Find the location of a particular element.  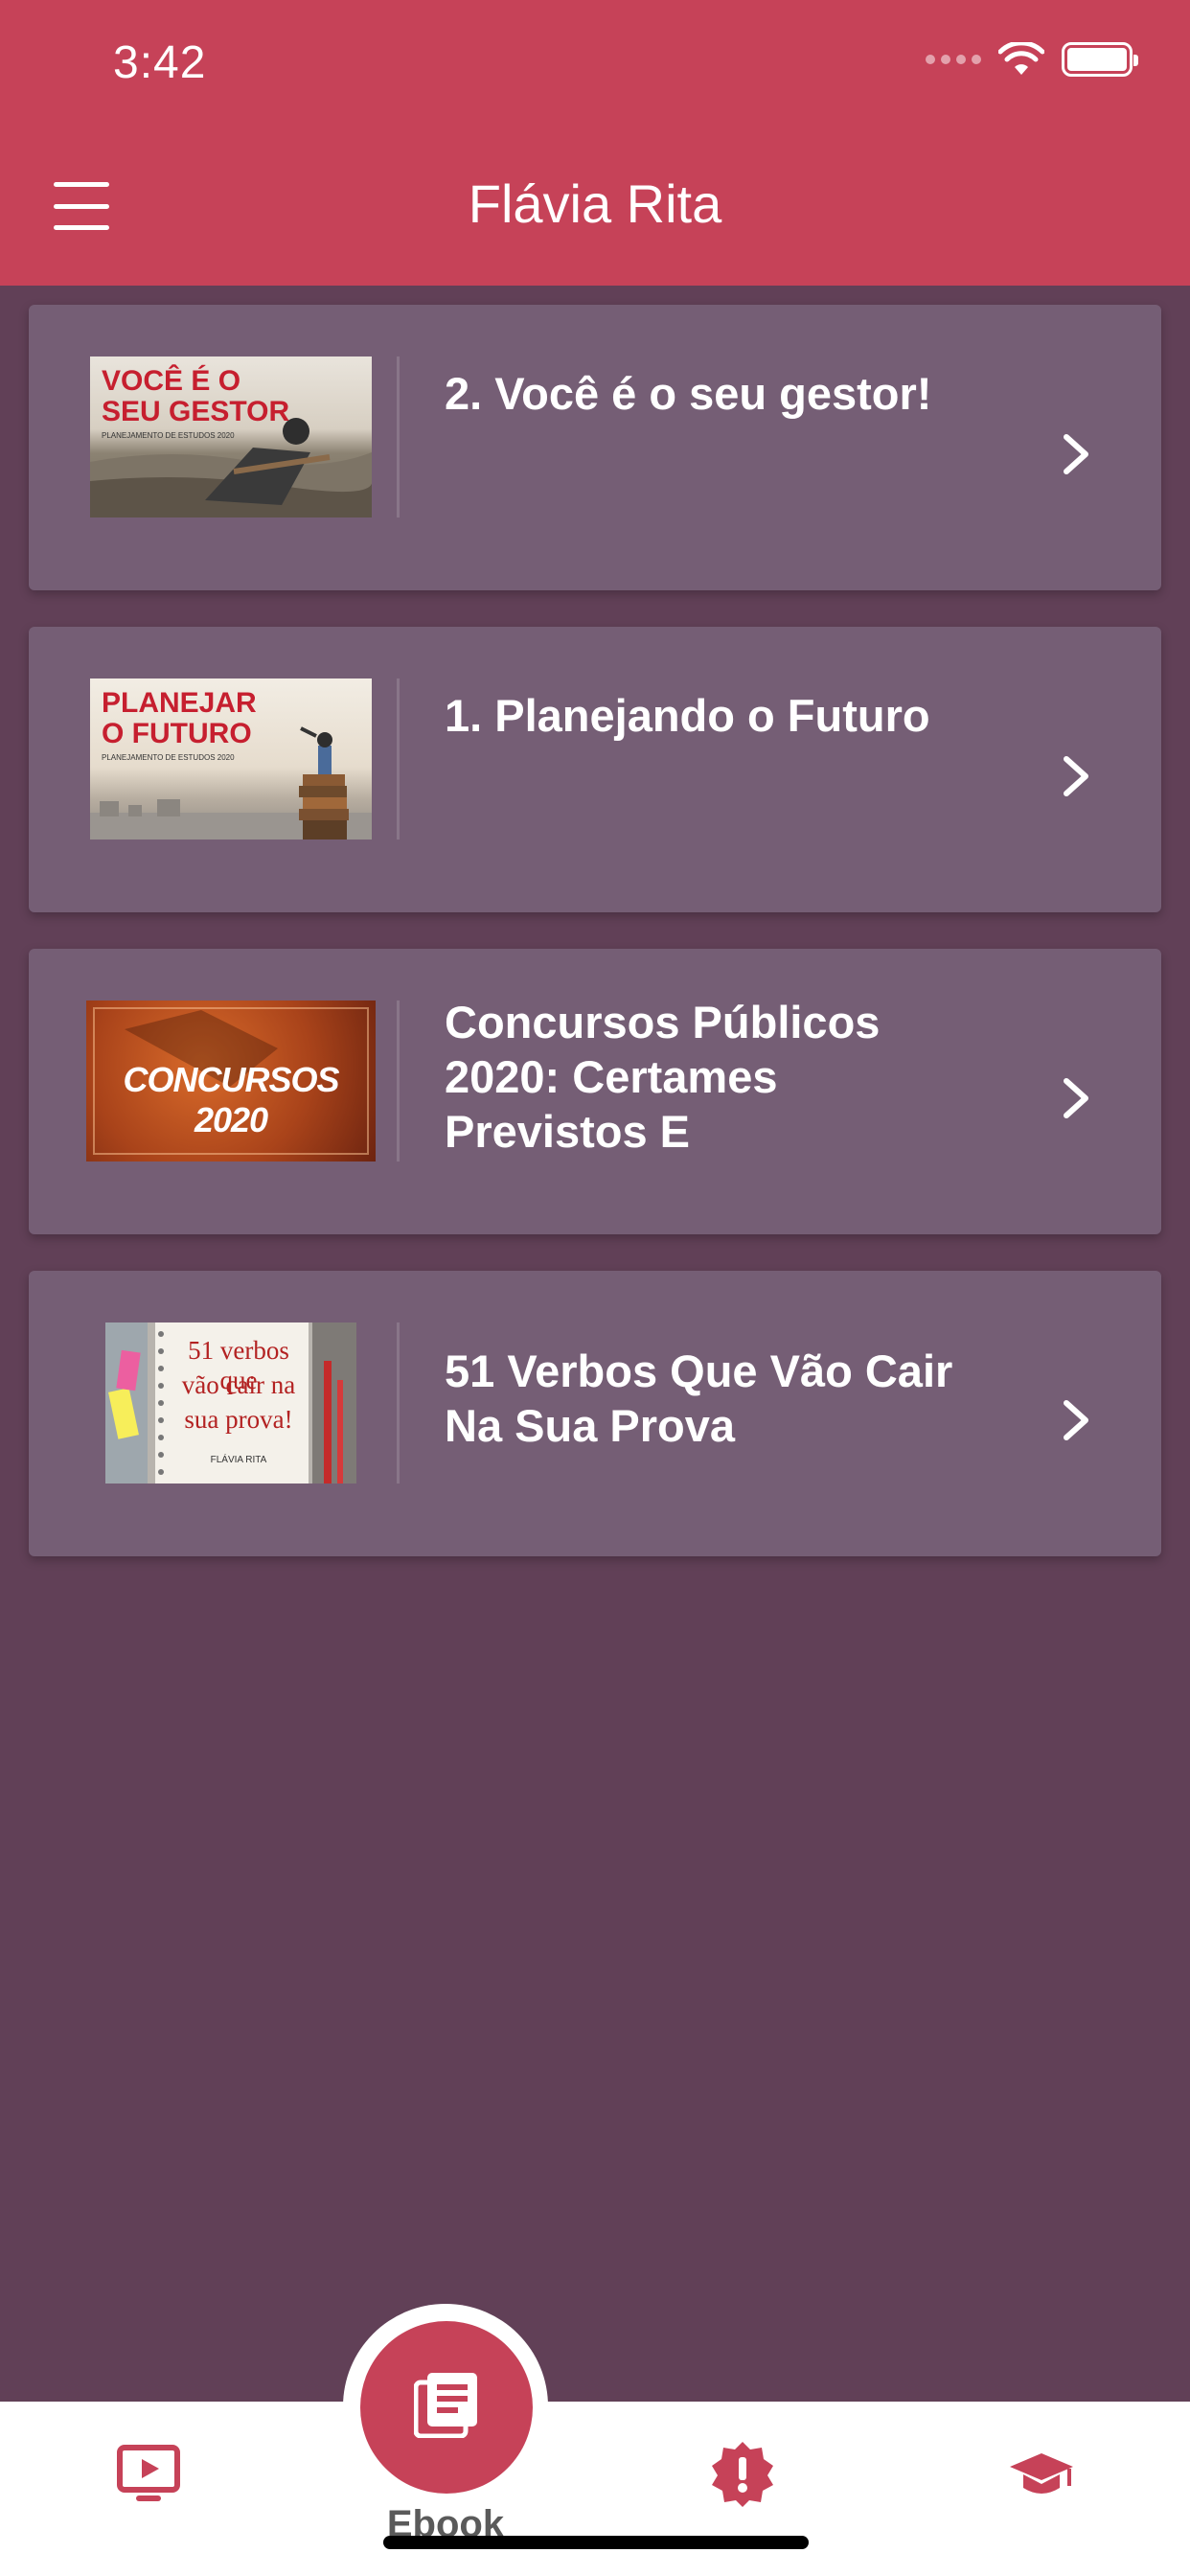

status-icons is located at coordinates (1032, 59).